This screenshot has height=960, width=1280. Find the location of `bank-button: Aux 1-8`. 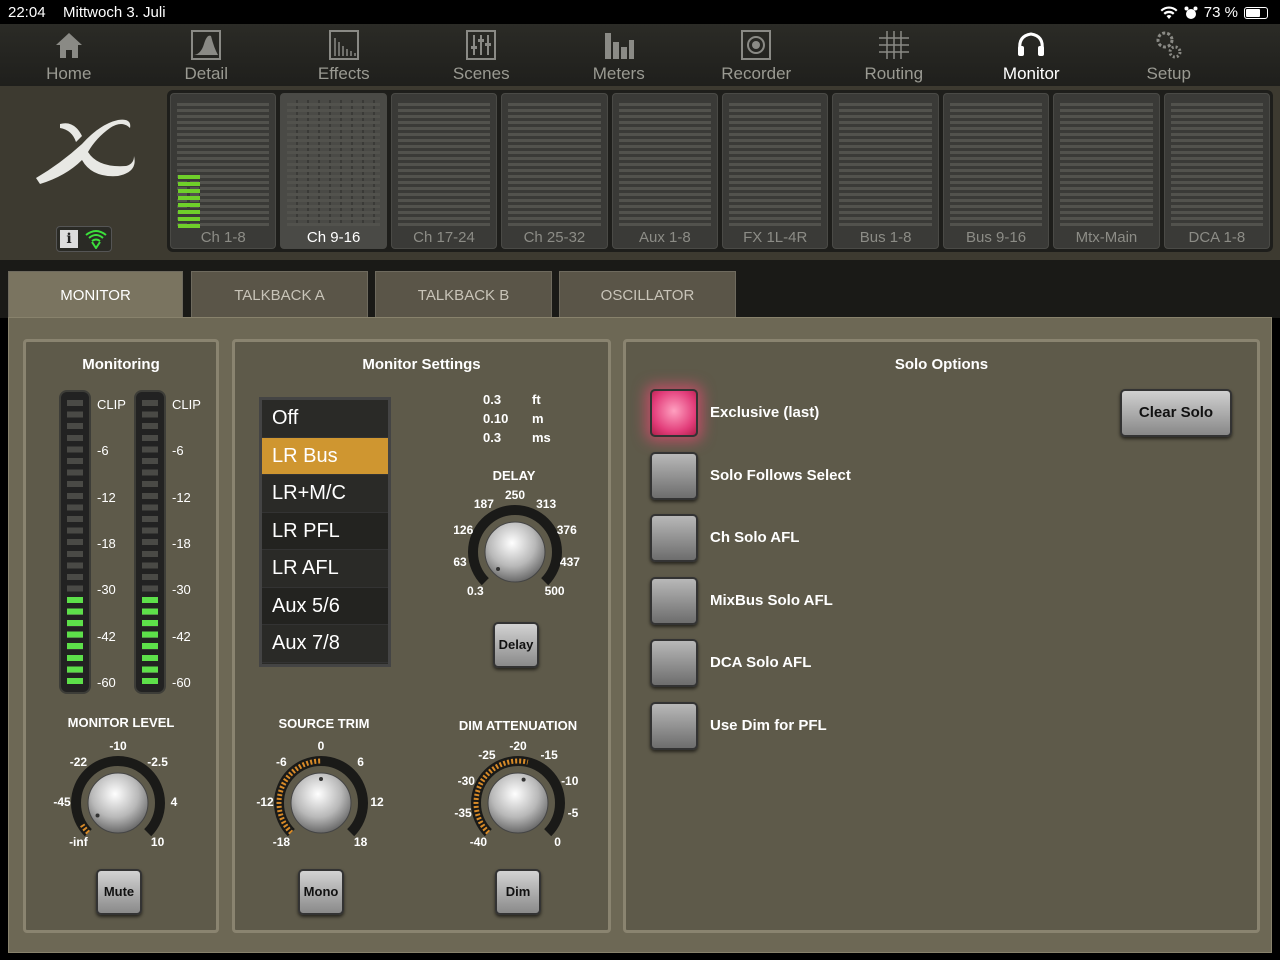

bank-button: Aux 1-8 is located at coordinates (665, 171).